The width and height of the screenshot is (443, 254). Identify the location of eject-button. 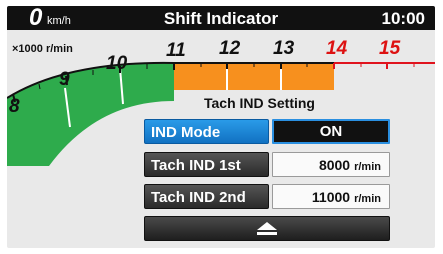
(267, 228).